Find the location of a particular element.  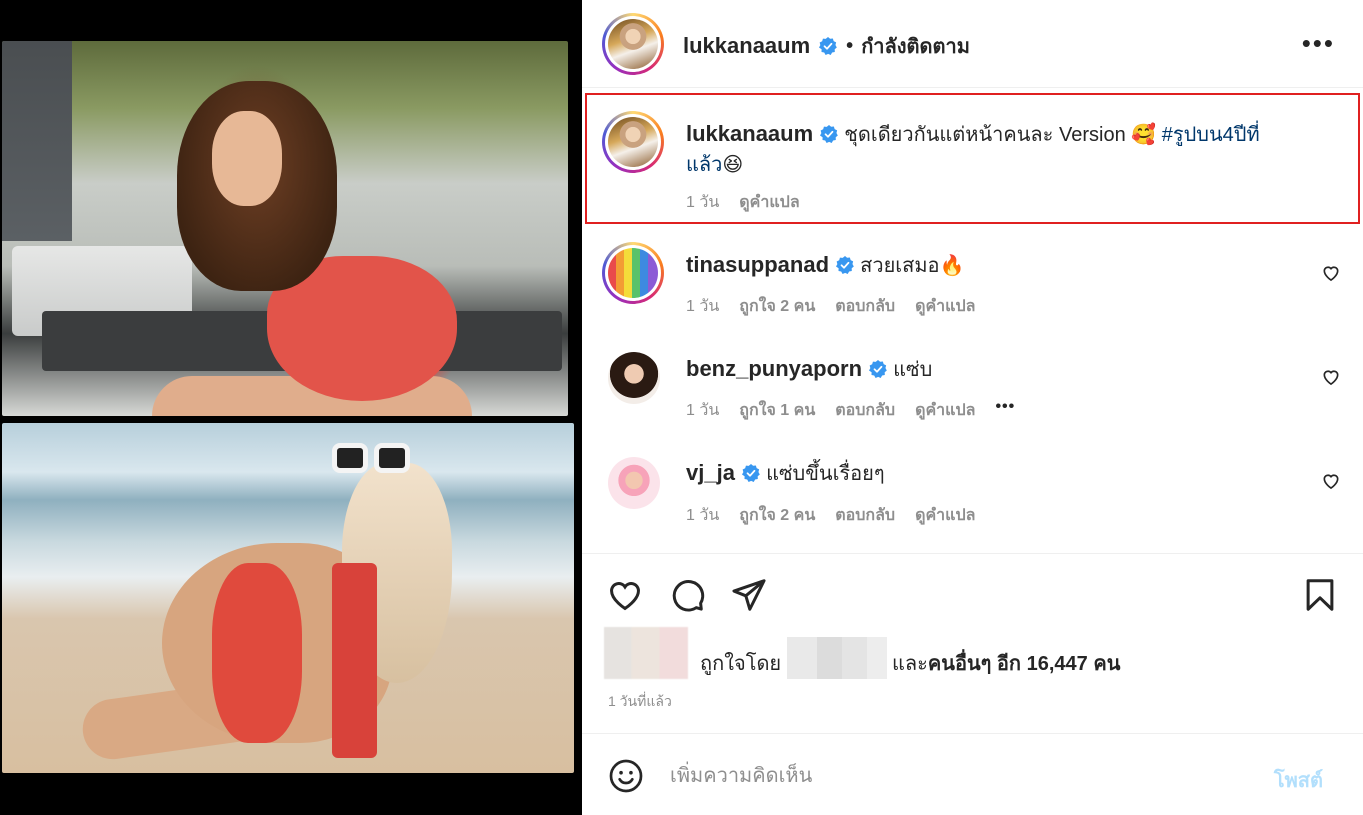

and-label: และ is located at coordinates (910, 664).